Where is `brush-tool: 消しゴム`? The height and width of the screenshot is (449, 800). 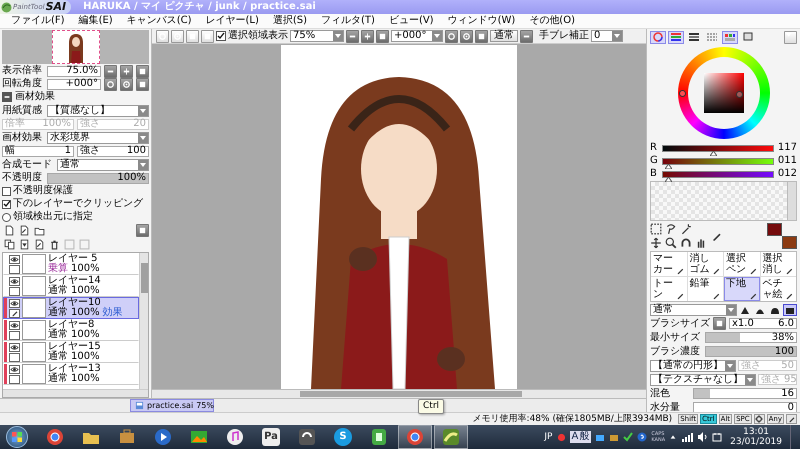 brush-tool: 消しゴム is located at coordinates (705, 264).